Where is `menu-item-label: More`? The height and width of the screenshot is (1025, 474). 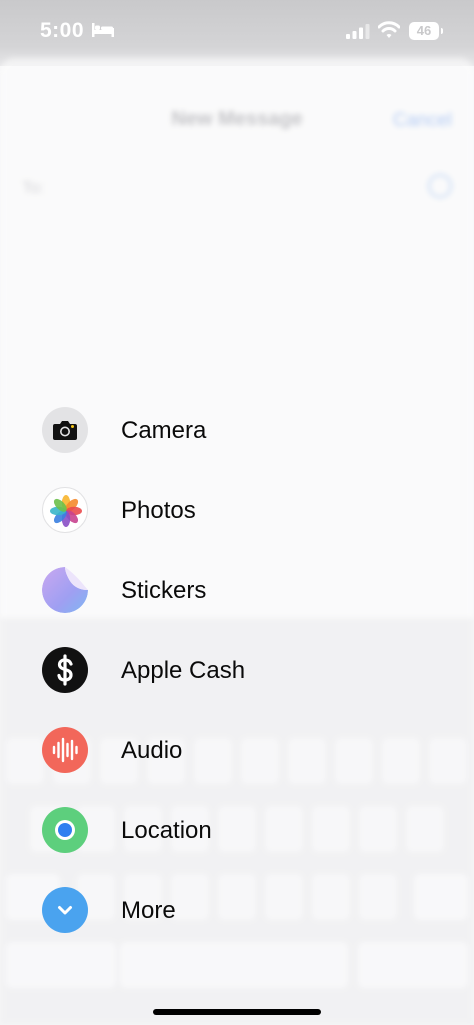 menu-item-label: More is located at coordinates (148, 910).